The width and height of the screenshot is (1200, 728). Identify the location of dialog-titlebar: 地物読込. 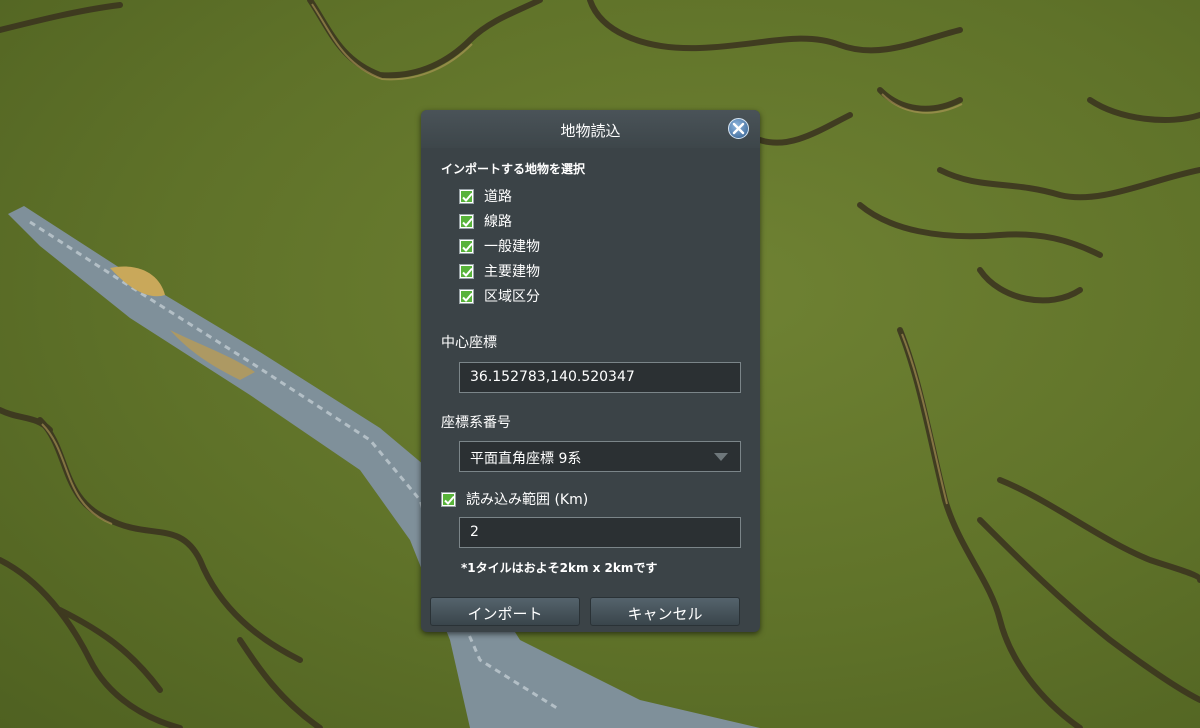
(590, 129).